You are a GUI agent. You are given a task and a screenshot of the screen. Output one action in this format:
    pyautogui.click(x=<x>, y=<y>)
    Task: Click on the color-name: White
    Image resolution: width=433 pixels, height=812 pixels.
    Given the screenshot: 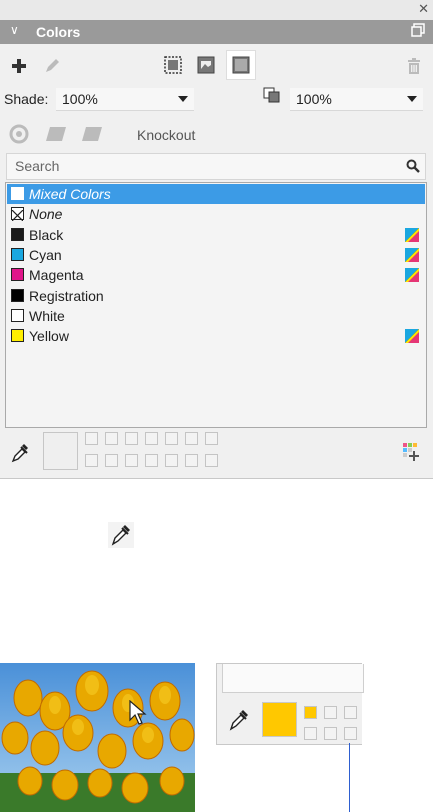 What is the action you would take?
    pyautogui.click(x=47, y=315)
    